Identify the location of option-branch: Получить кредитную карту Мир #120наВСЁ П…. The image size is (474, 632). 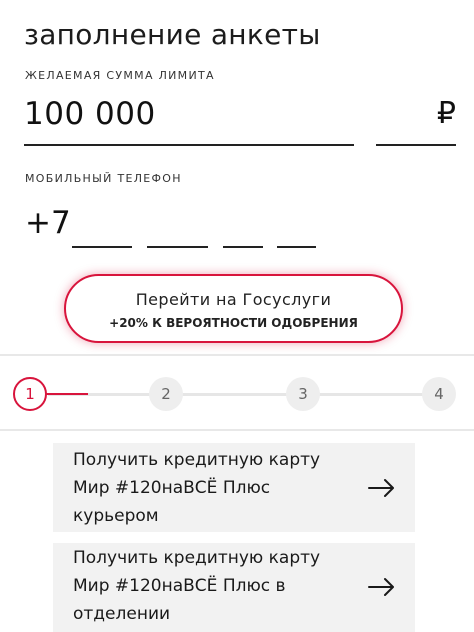
(234, 587).